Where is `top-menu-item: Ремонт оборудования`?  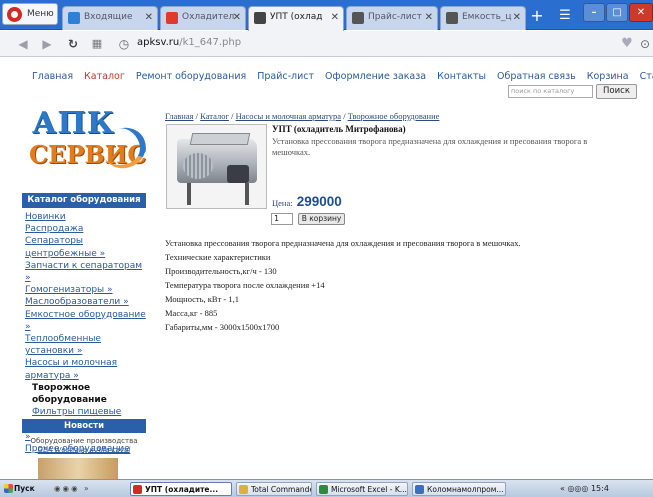 top-menu-item: Ремонт оборудования is located at coordinates (191, 76).